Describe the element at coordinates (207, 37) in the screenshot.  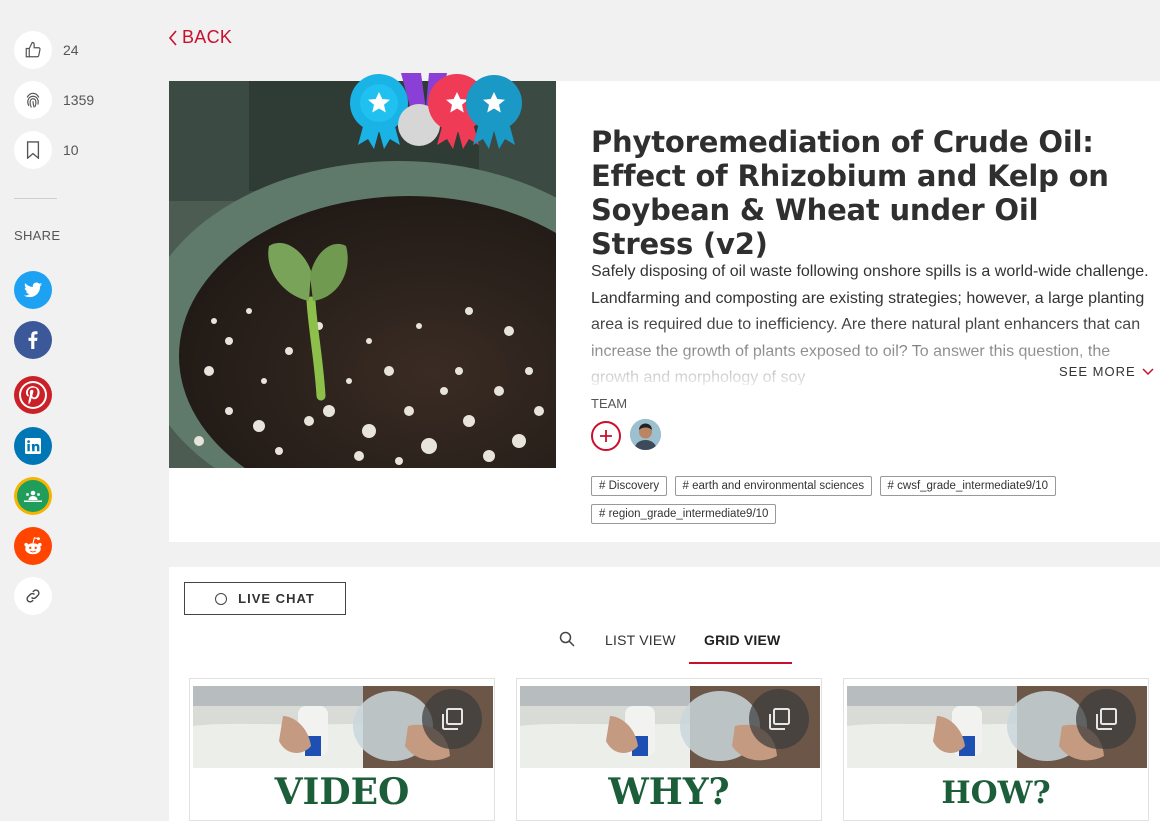
I see `back-label: BACK` at that location.